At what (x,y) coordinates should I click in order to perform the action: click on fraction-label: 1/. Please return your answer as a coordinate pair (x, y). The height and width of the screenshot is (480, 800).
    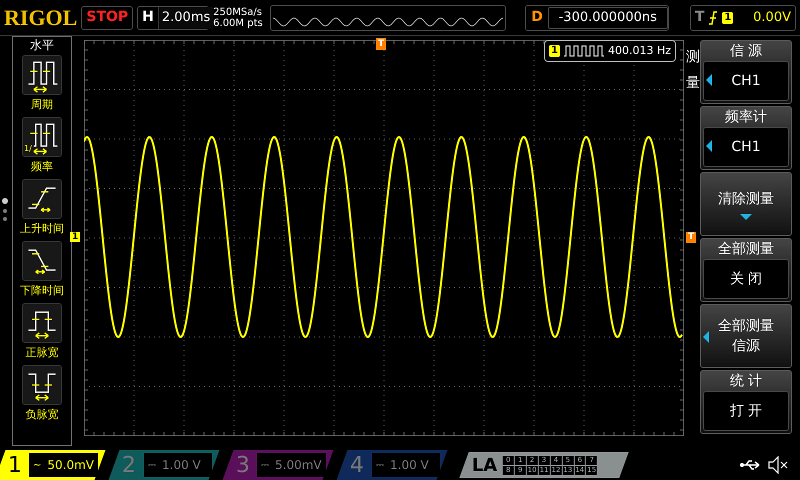
    Looking at the image, I should click on (28, 149).